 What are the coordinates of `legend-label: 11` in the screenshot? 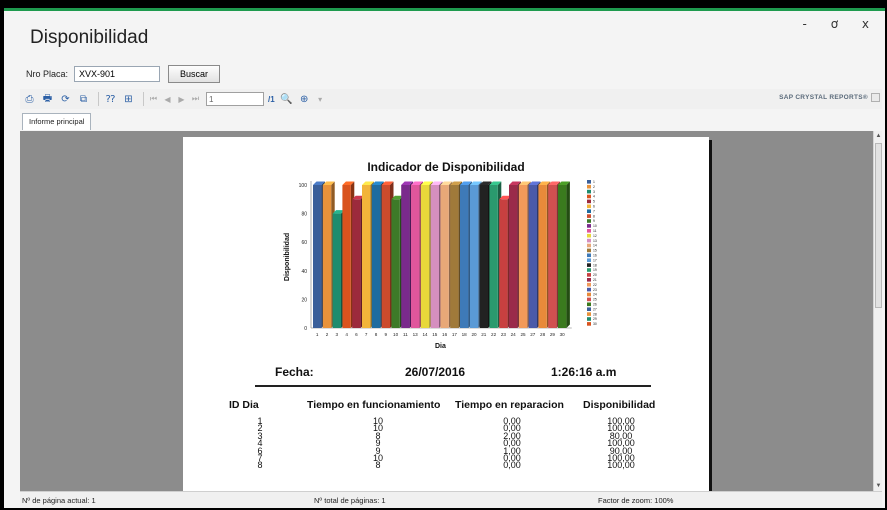 It's located at (595, 231).